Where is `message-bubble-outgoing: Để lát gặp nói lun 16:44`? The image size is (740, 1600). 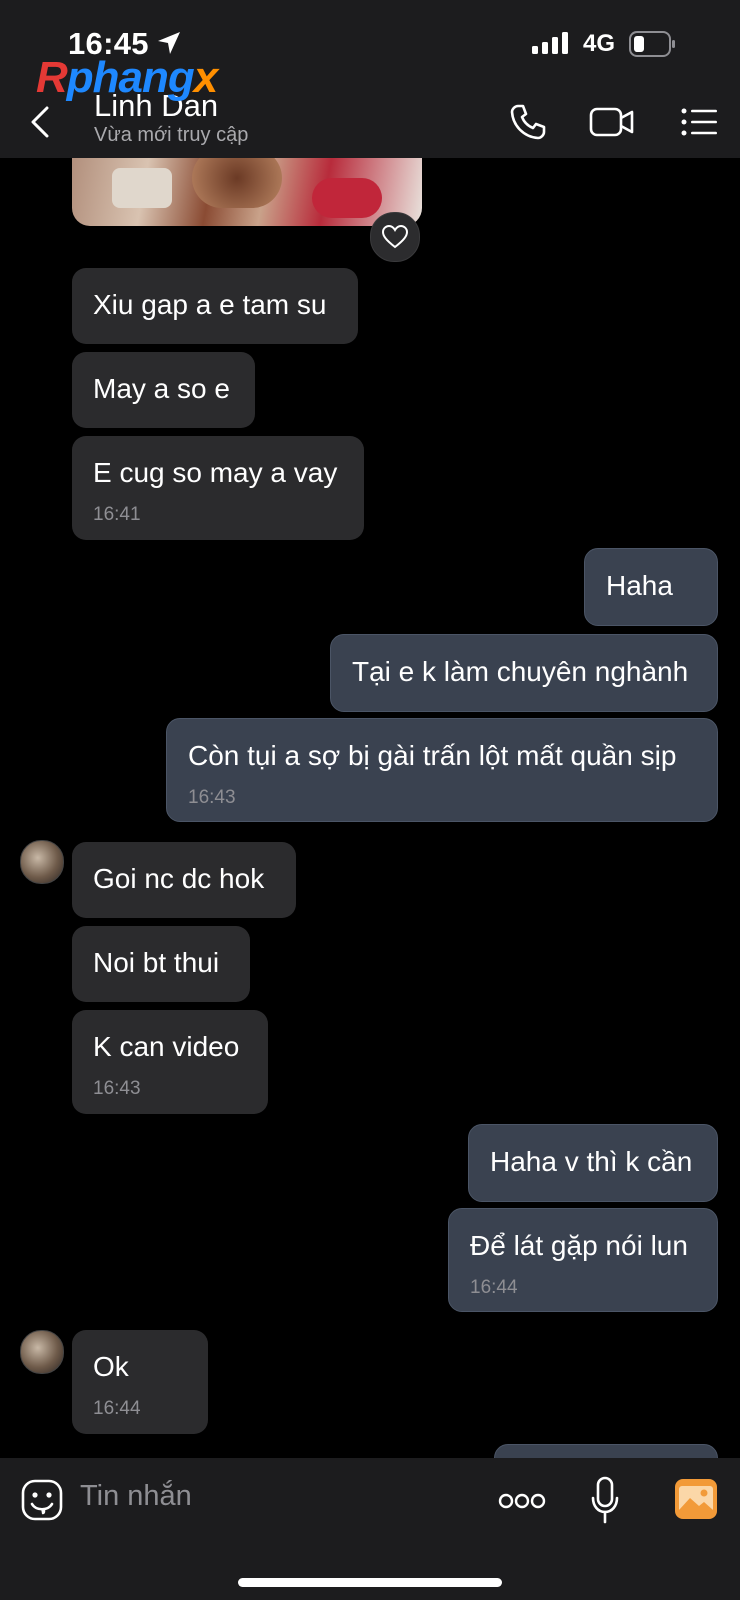
message-bubble-outgoing: Để lát gặp nói lun 16:44 is located at coordinates (583, 1260).